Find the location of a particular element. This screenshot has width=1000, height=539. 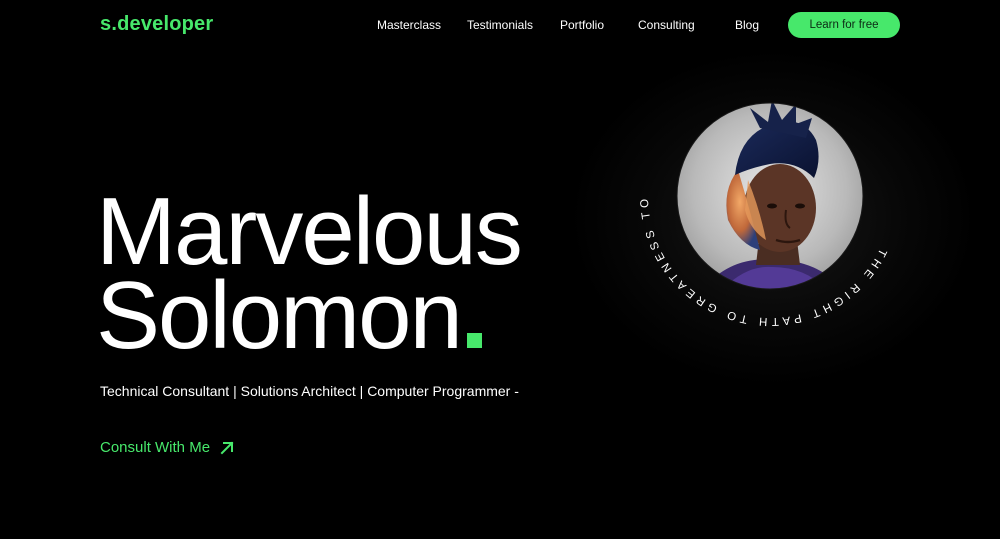

accent-dot is located at coordinates (474, 340).